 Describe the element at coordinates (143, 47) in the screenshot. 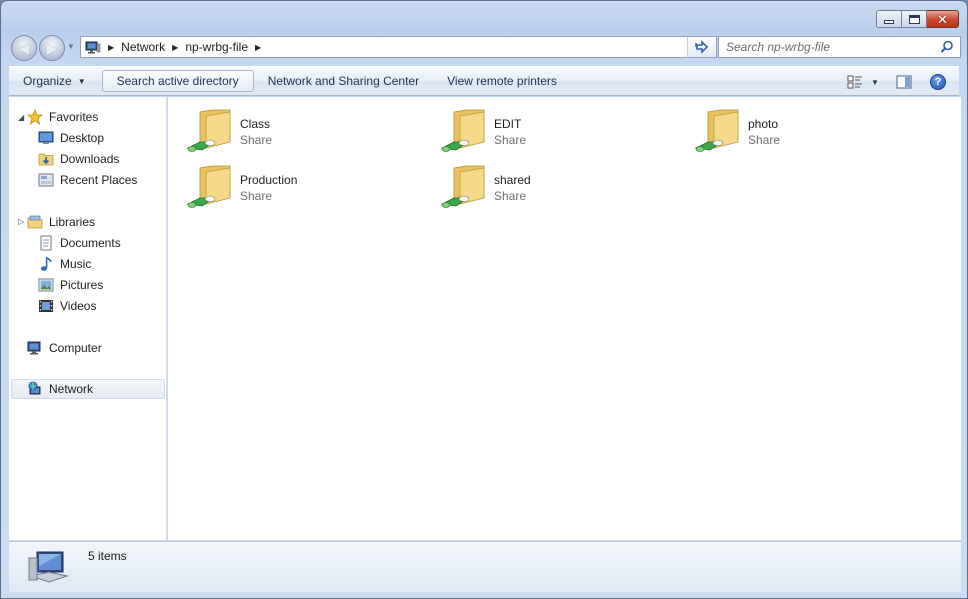

I see `breadcrumb-network: Network` at that location.